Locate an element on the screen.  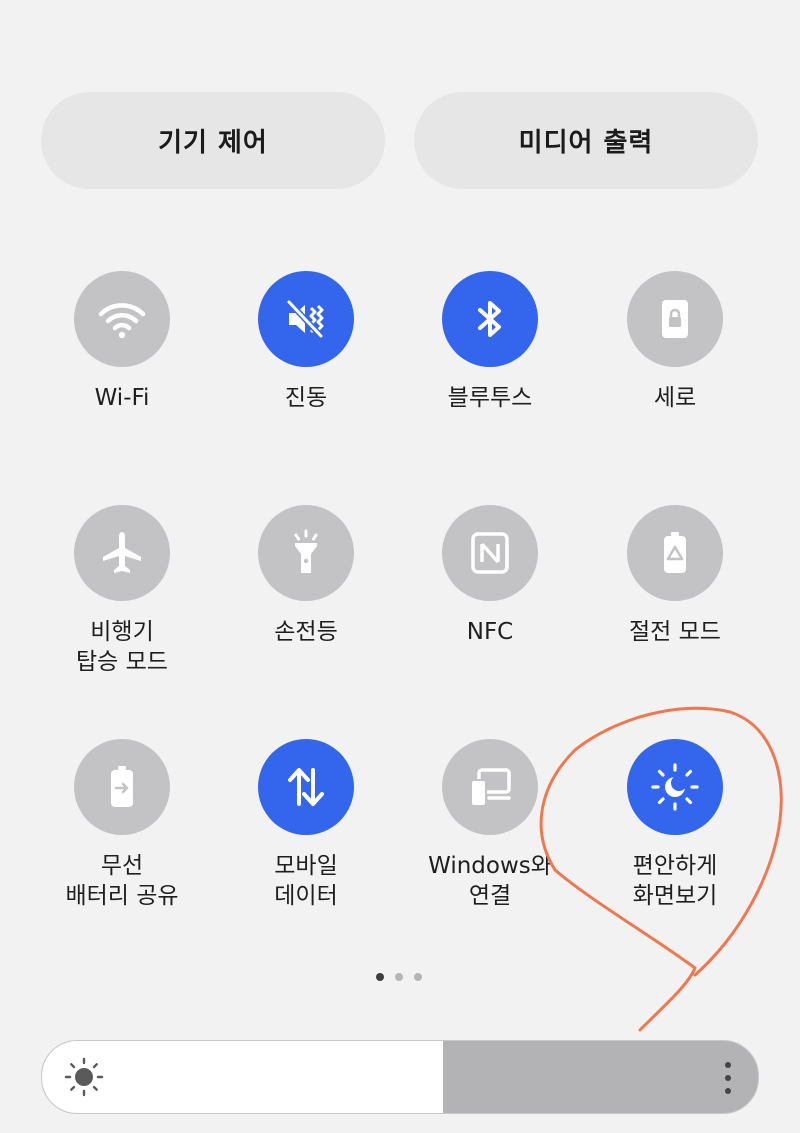
tile-label: 블루투스 is located at coordinates (490, 398).